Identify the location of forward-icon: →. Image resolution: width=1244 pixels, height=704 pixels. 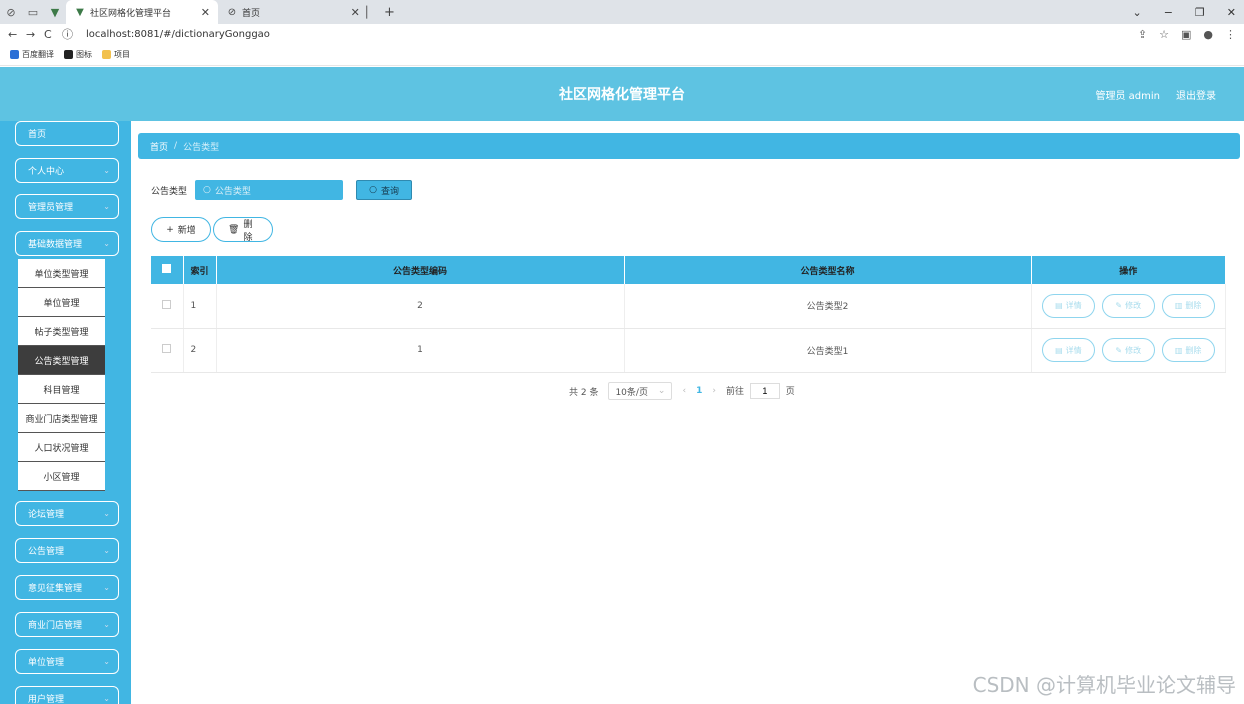
(33, 34).